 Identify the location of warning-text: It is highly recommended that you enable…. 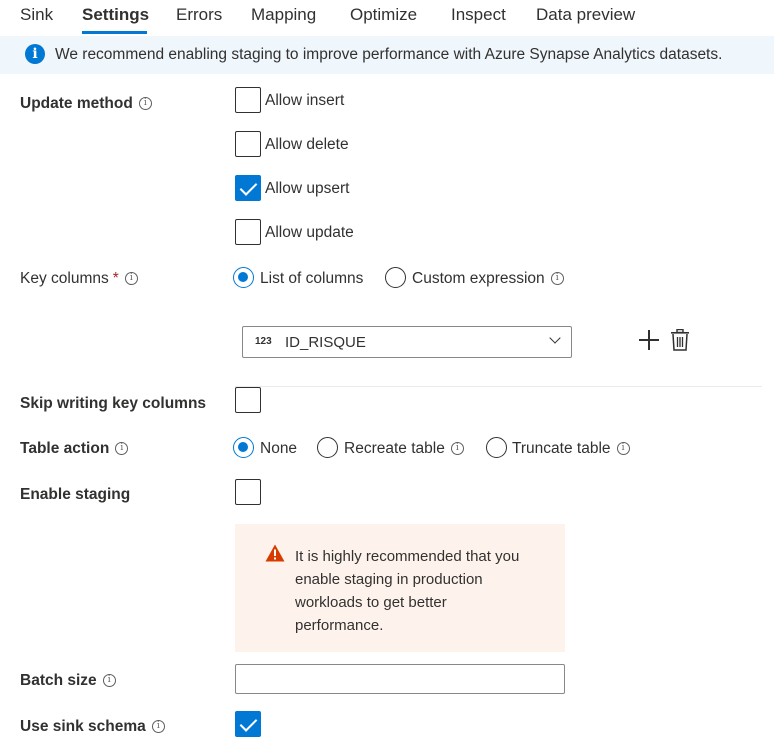
(407, 591).